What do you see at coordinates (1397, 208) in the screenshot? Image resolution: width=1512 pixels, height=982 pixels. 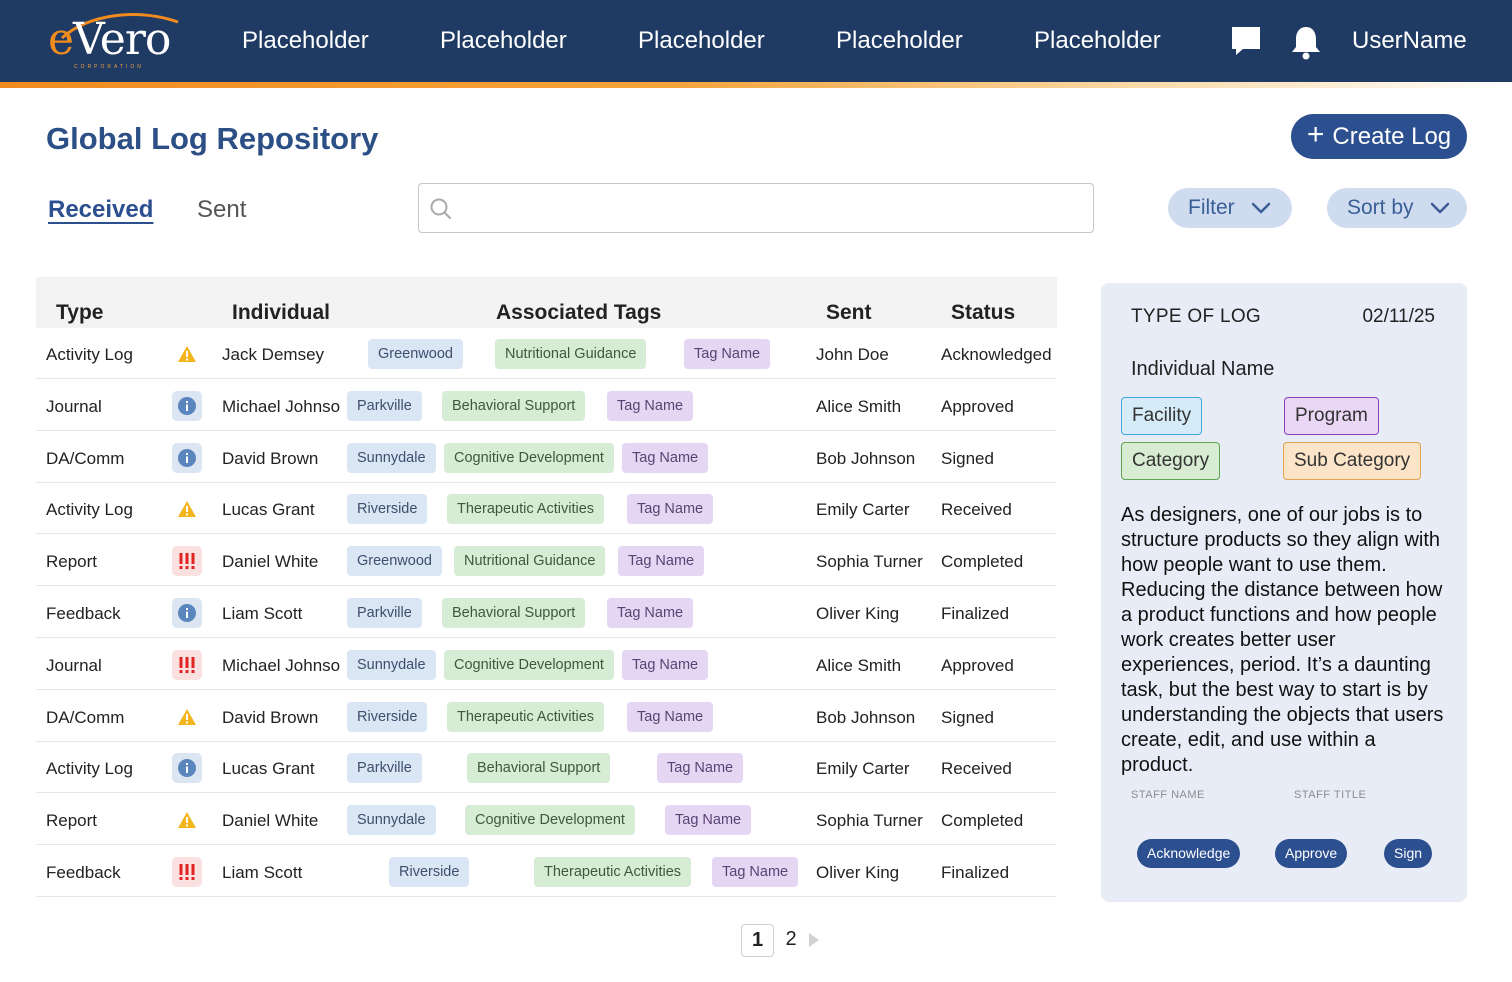 I see `sort-by-button: Sort by` at bounding box center [1397, 208].